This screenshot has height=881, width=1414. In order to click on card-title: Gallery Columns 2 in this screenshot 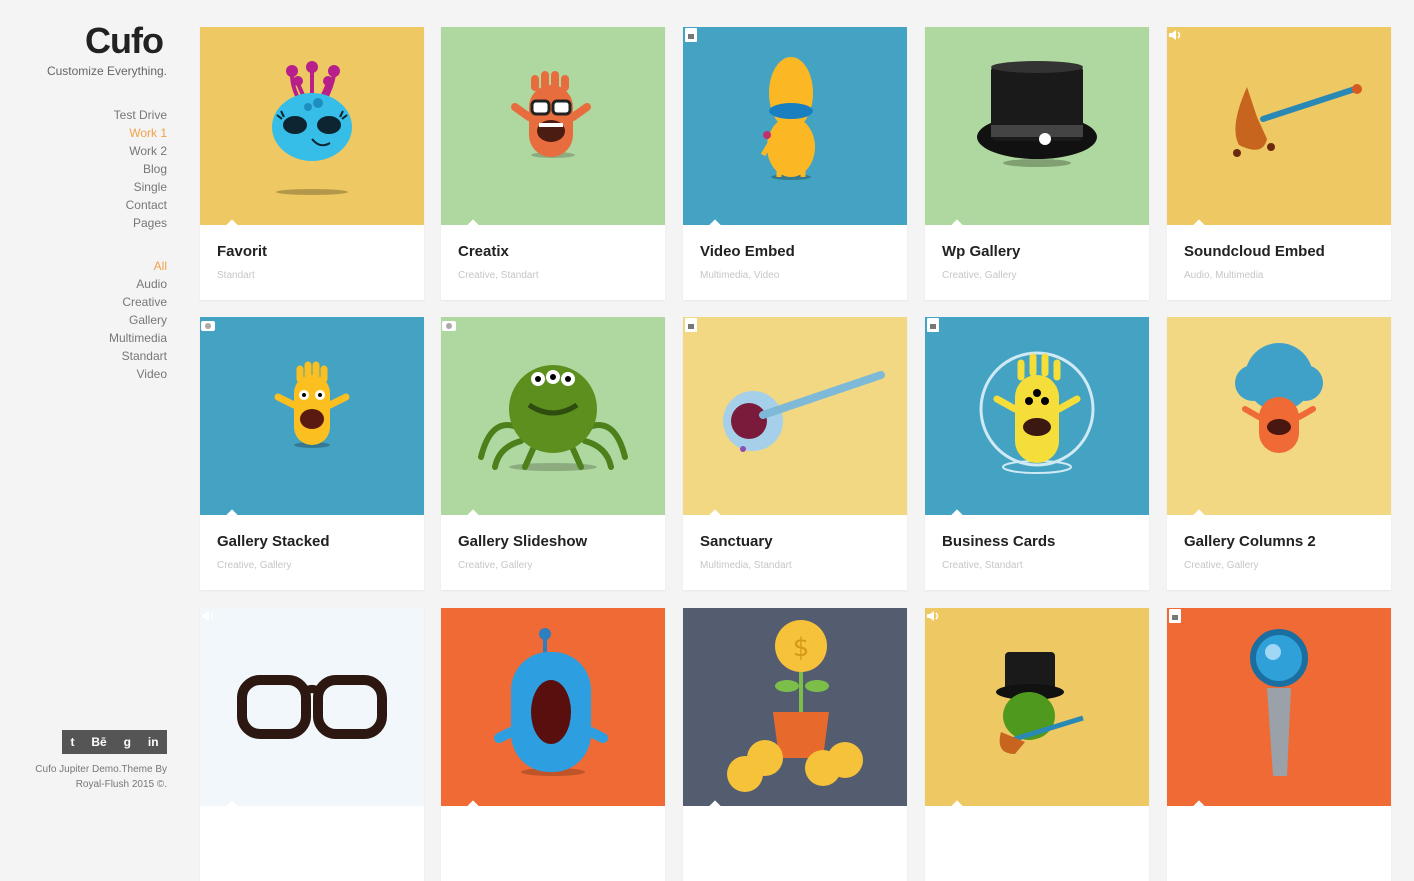, I will do `click(1250, 541)`.